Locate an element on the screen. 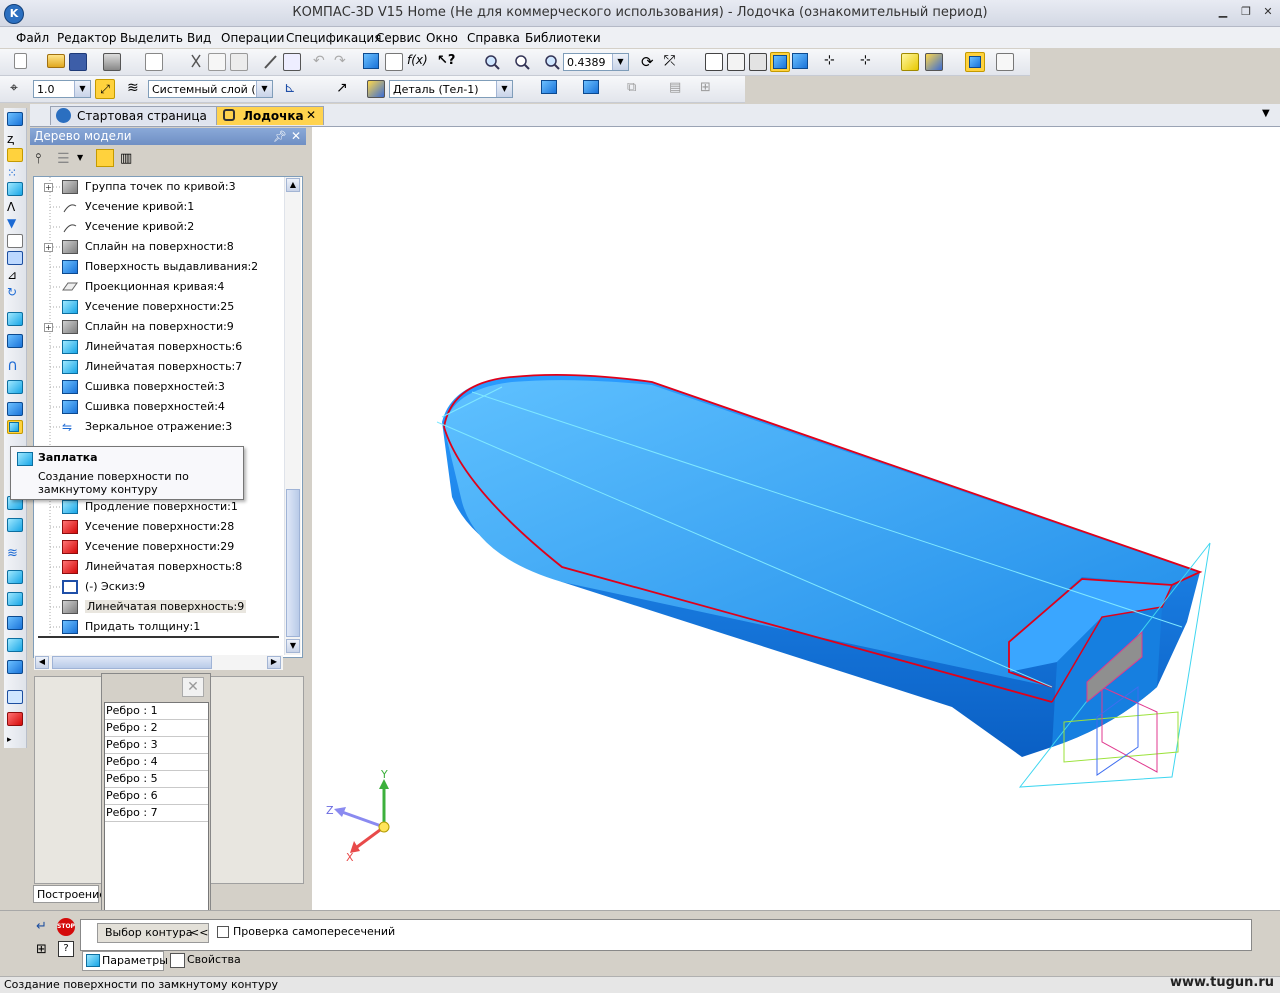 The width and height of the screenshot is (1280, 993). filter-icon: ▼ is located at coordinates (15, 223).